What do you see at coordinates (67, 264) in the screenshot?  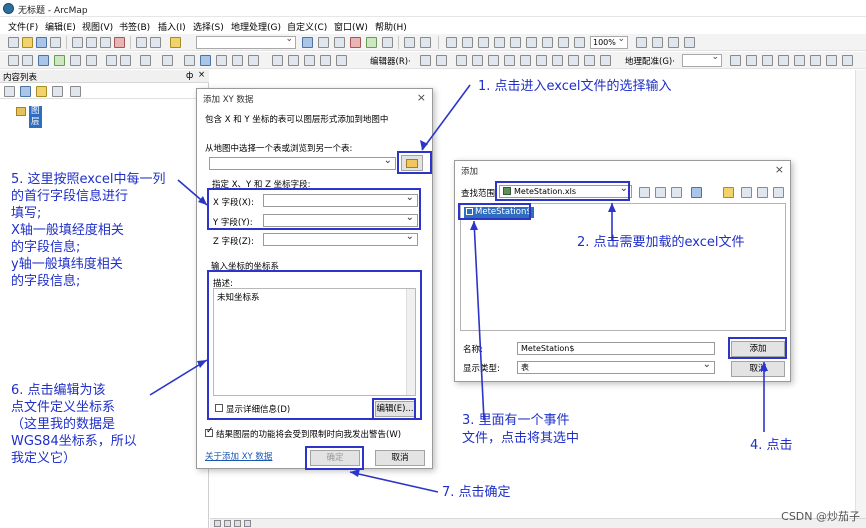 I see `annotation-step-5-line6: y轴一般填纬度相关` at bounding box center [67, 264].